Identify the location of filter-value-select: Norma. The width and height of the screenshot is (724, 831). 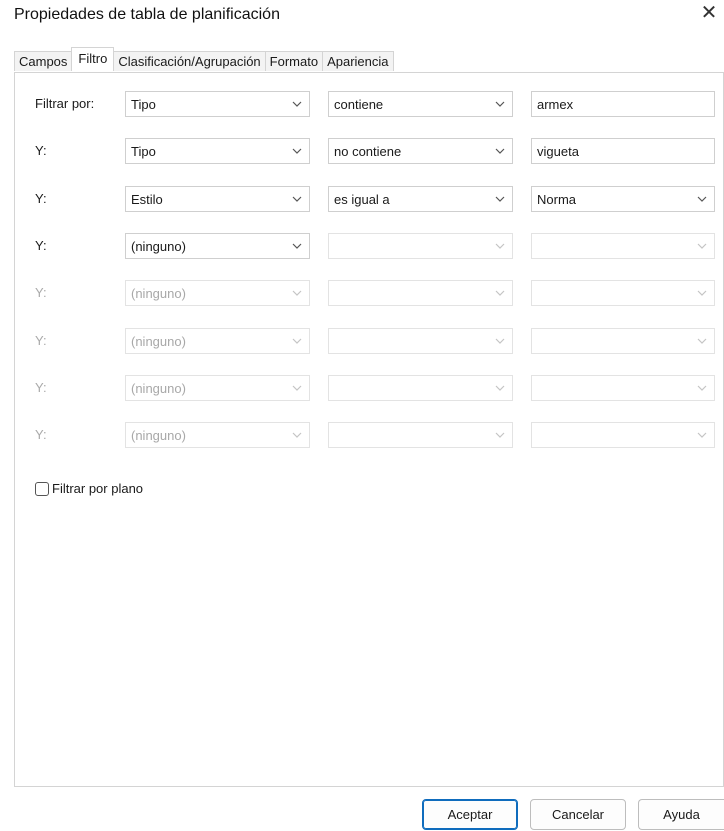
(623, 198).